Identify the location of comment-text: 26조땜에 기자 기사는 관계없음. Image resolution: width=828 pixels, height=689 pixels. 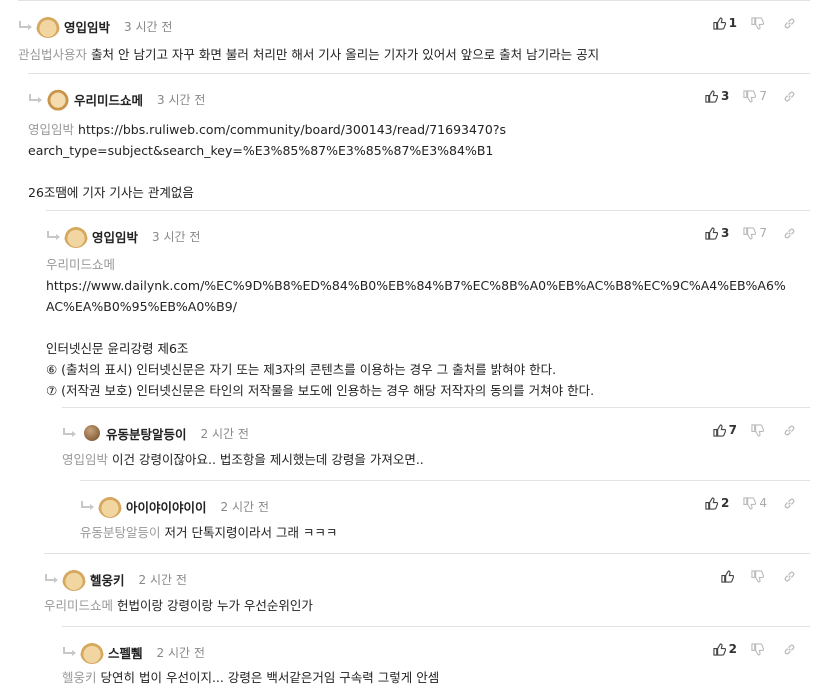
(111, 192).